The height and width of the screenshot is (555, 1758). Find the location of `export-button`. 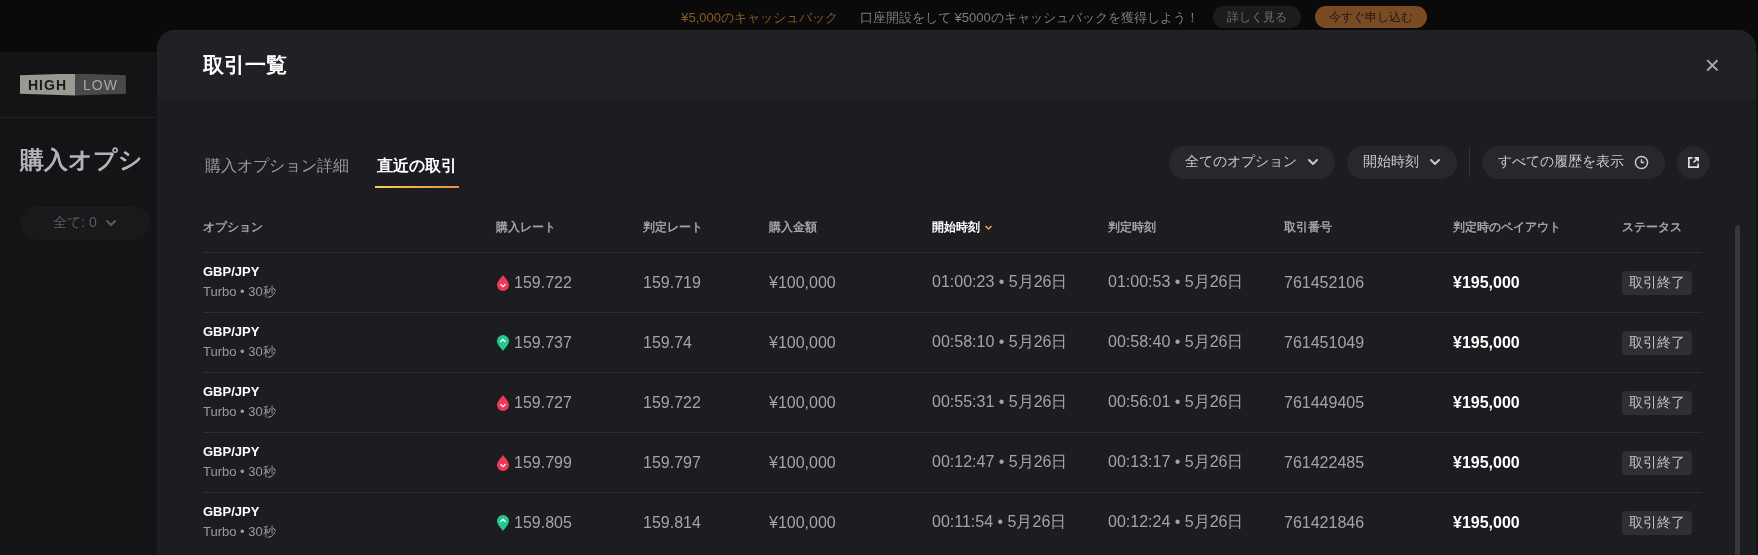

export-button is located at coordinates (1693, 162).